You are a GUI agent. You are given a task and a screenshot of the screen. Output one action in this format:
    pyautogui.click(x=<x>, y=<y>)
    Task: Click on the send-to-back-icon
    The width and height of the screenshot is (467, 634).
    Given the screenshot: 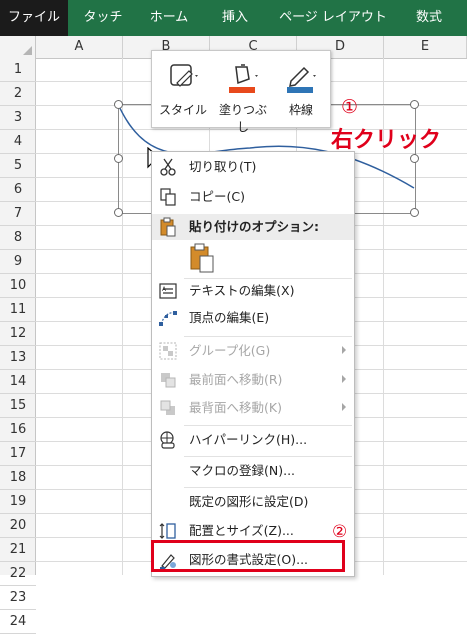 What is the action you would take?
    pyautogui.click(x=167, y=407)
    